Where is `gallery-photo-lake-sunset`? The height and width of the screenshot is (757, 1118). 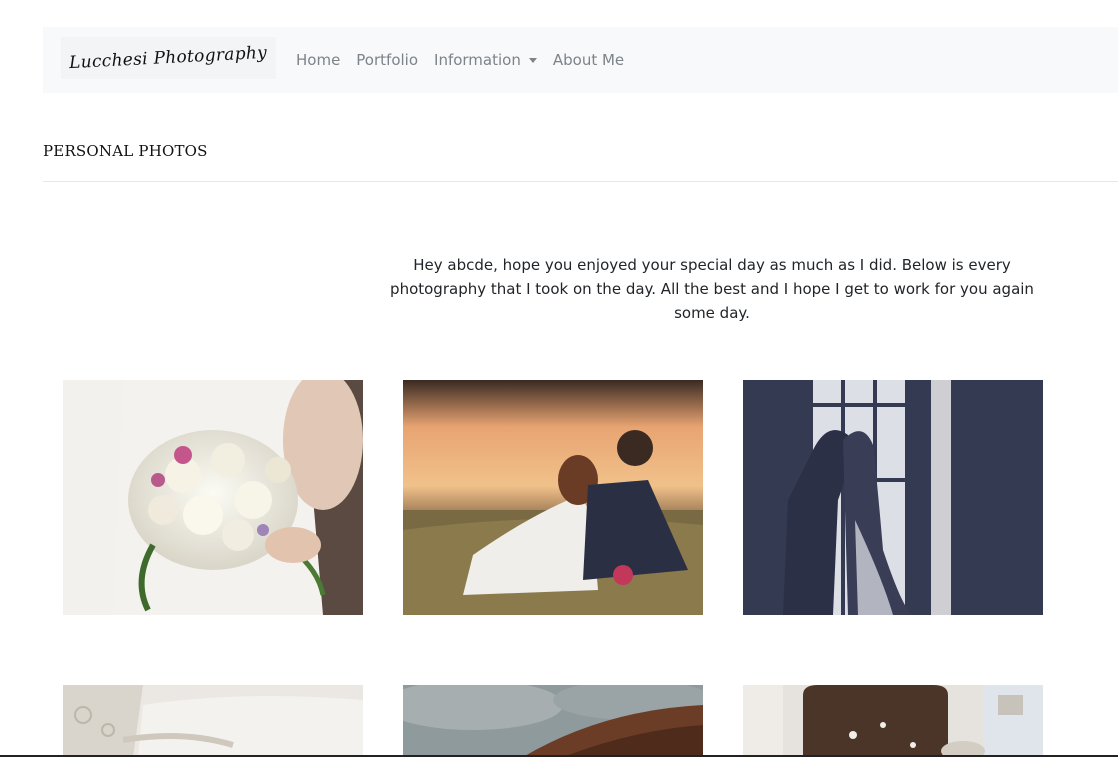 gallery-photo-lake-sunset is located at coordinates (553, 497).